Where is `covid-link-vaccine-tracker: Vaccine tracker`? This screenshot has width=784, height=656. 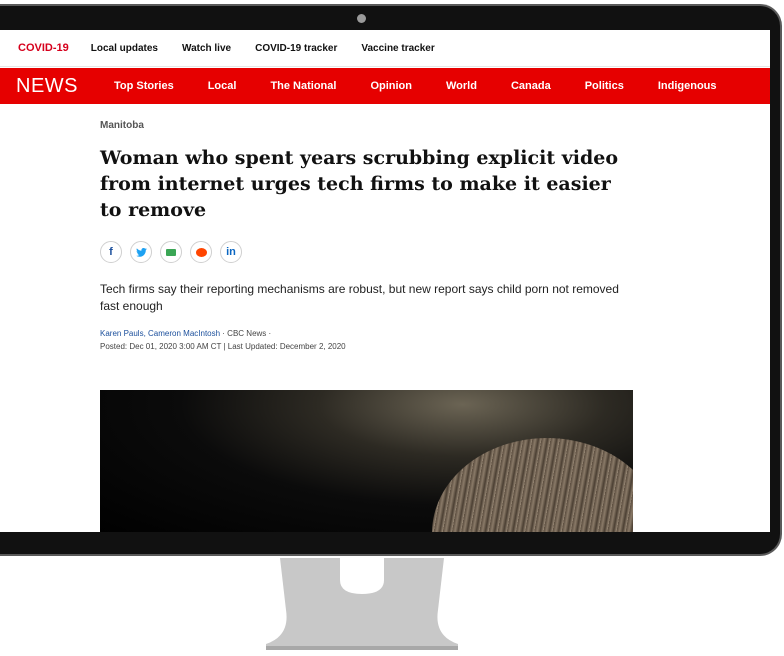 covid-link-vaccine-tracker: Vaccine tracker is located at coordinates (397, 48).